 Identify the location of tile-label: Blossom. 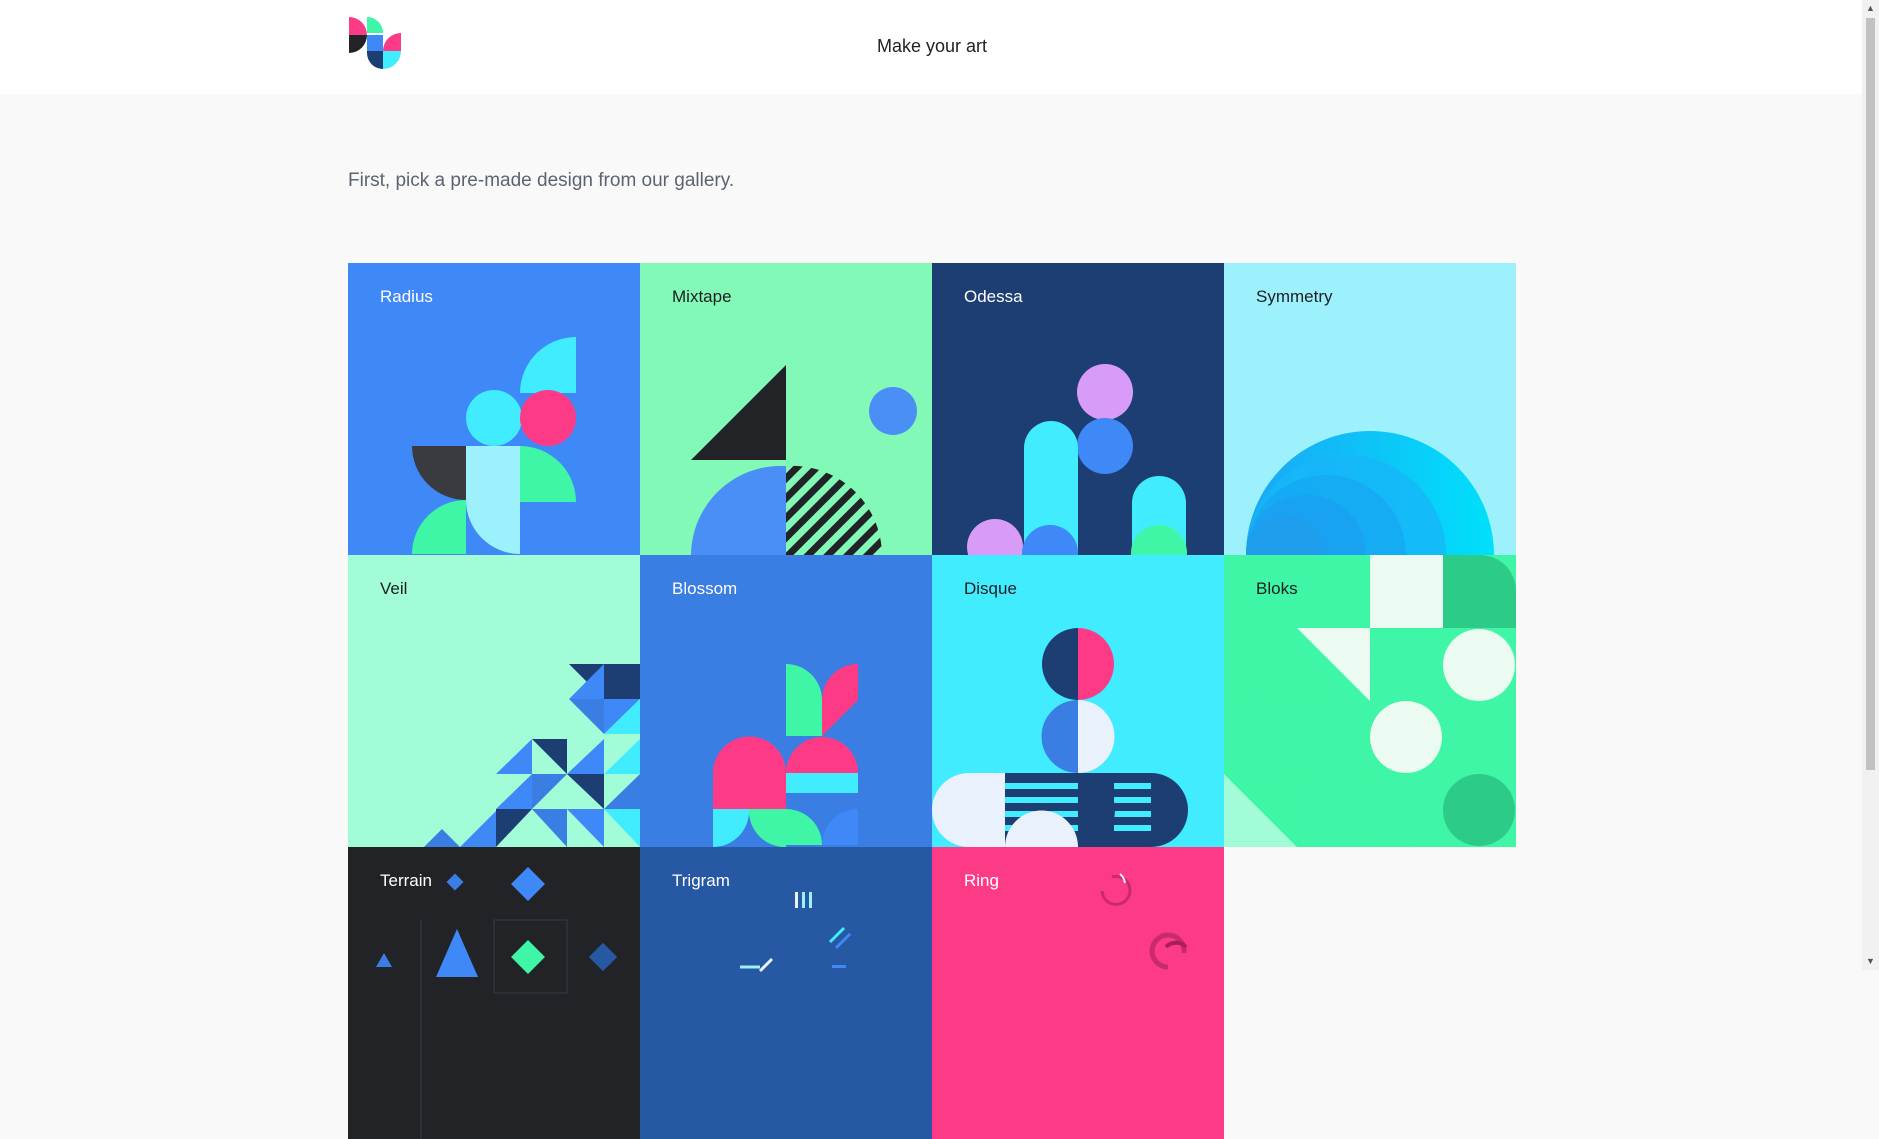
(705, 588).